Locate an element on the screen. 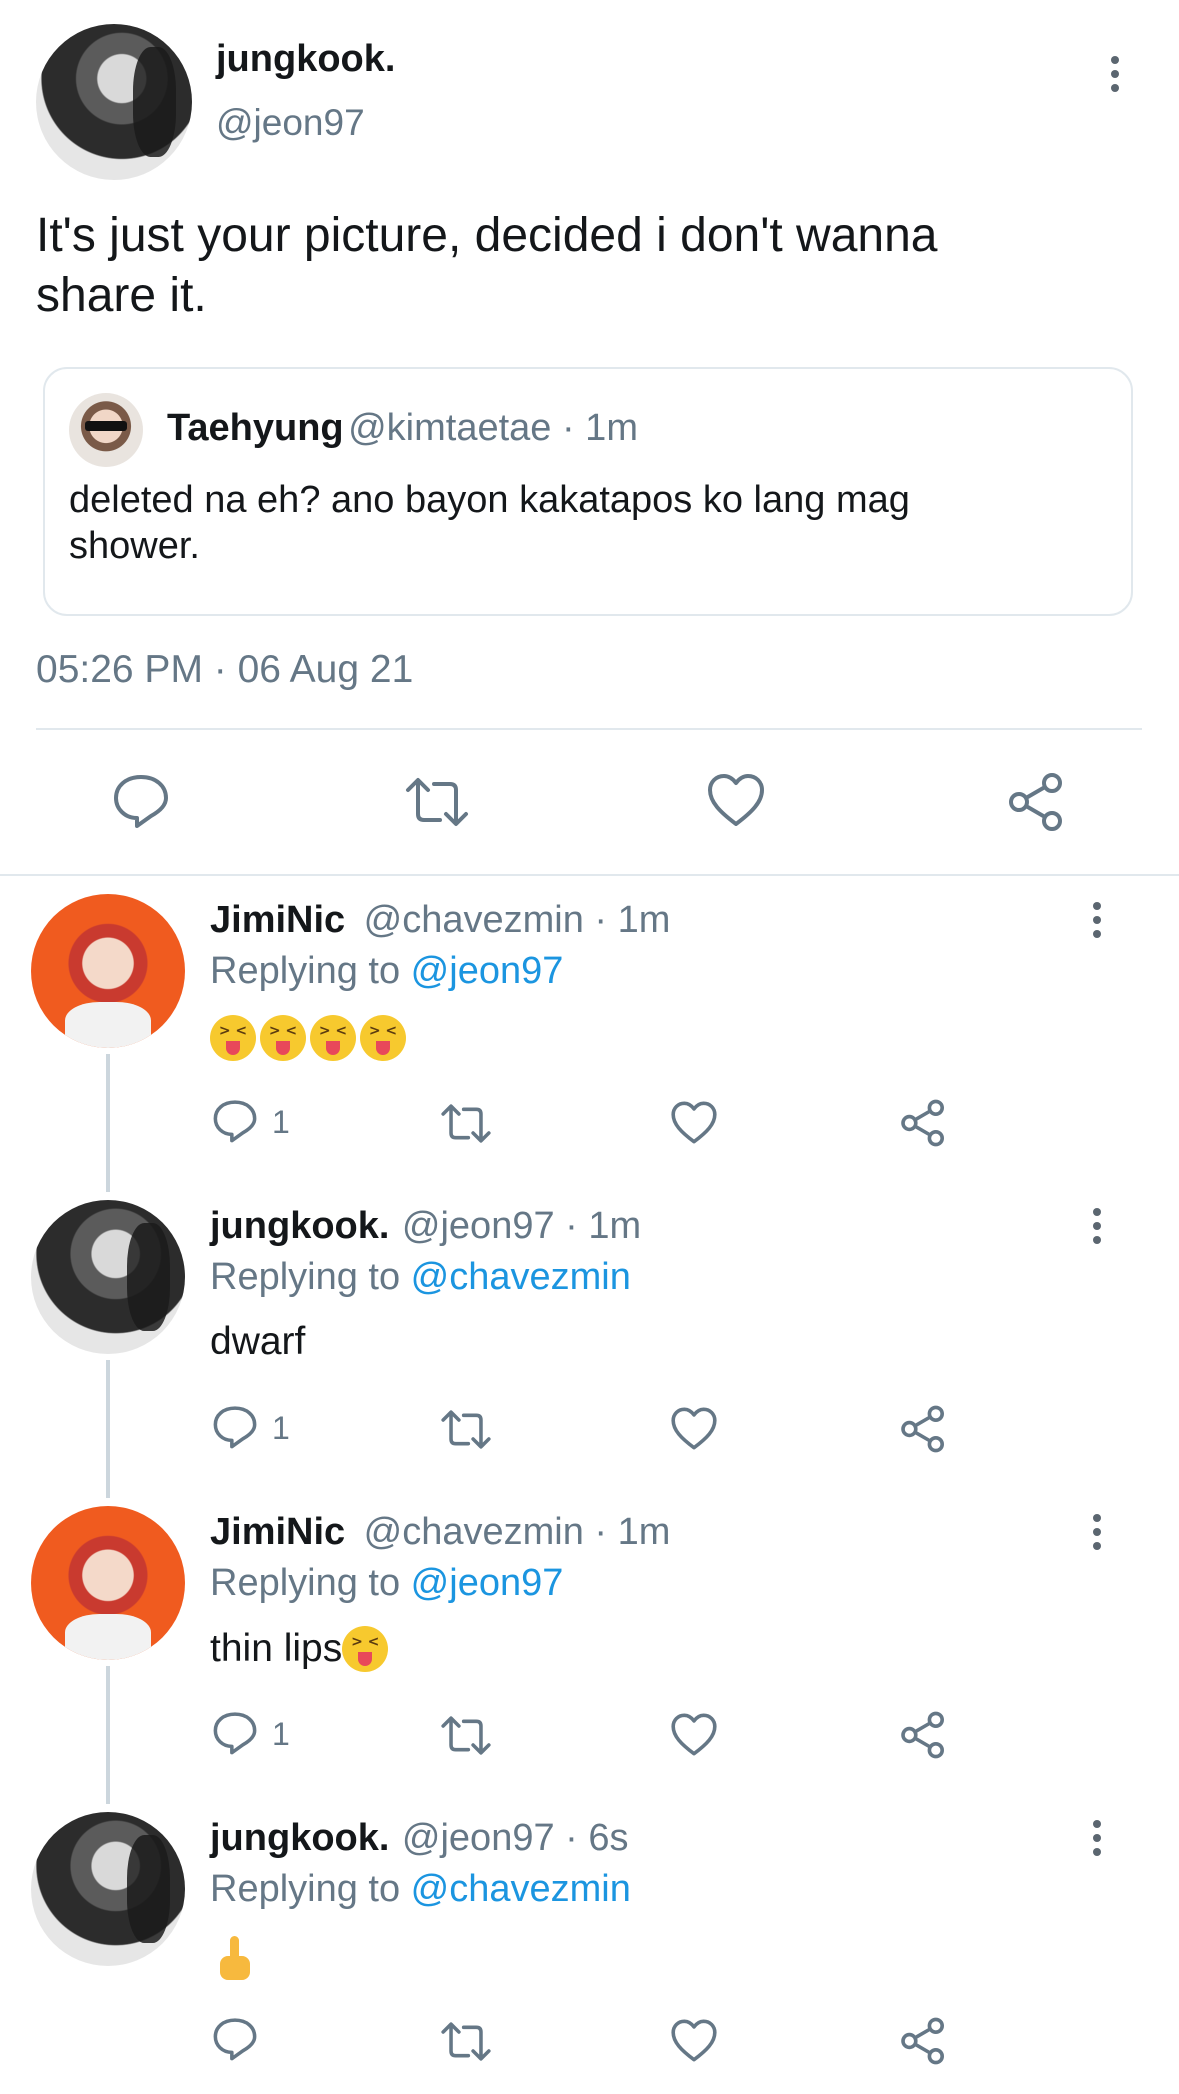  reply-meta: @jeon97 · 6s is located at coordinates (515, 1838).